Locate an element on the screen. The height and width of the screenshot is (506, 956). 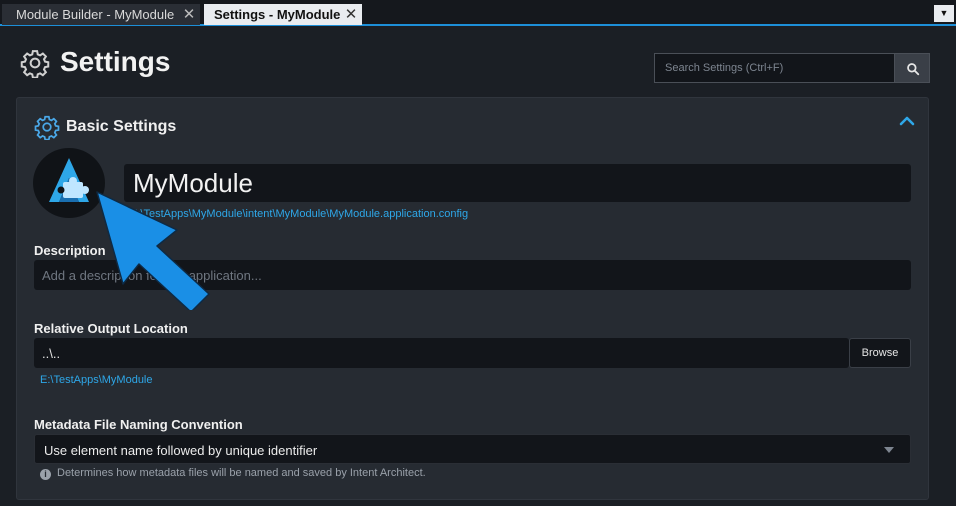
search-button is located at coordinates (912, 68).